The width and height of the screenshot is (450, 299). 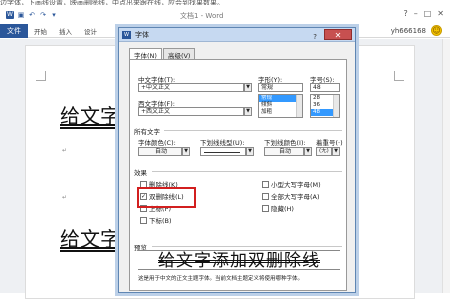 I want to click on underline-sample, so click(x=222, y=152).